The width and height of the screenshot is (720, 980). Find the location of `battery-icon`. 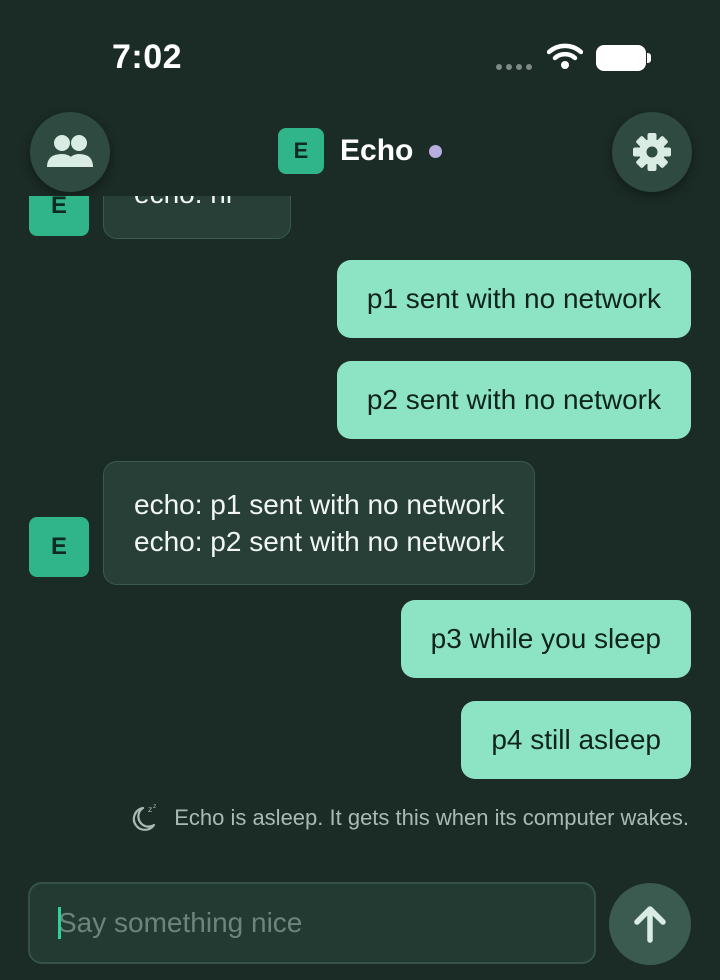

battery-icon is located at coordinates (623, 58).